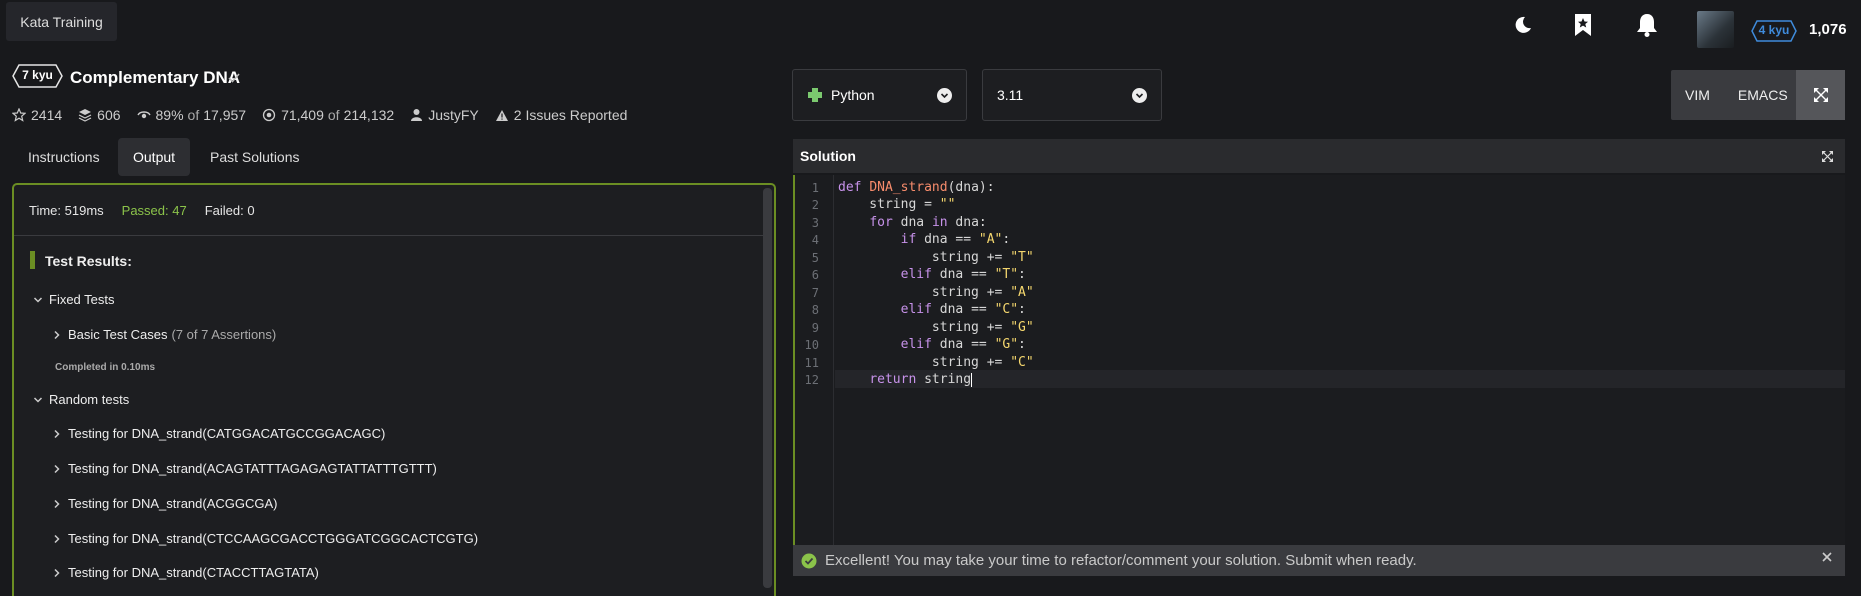  What do you see at coordinates (269, 115) in the screenshot?
I see `target-icon` at bounding box center [269, 115].